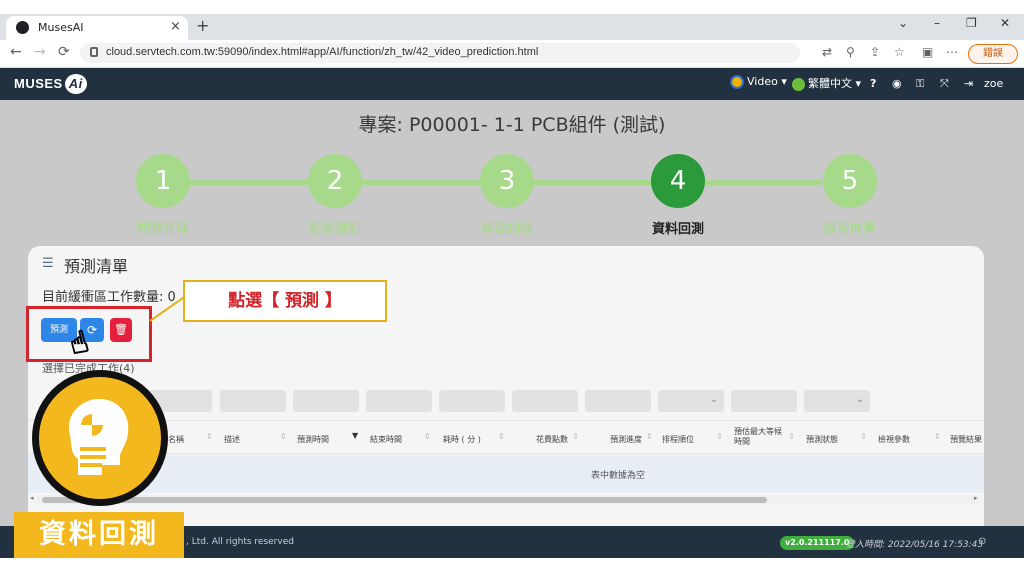 The height and width of the screenshot is (576, 1024). Describe the element at coordinates (38, 83) in the screenshot. I see `logo-text: MUSES` at that location.